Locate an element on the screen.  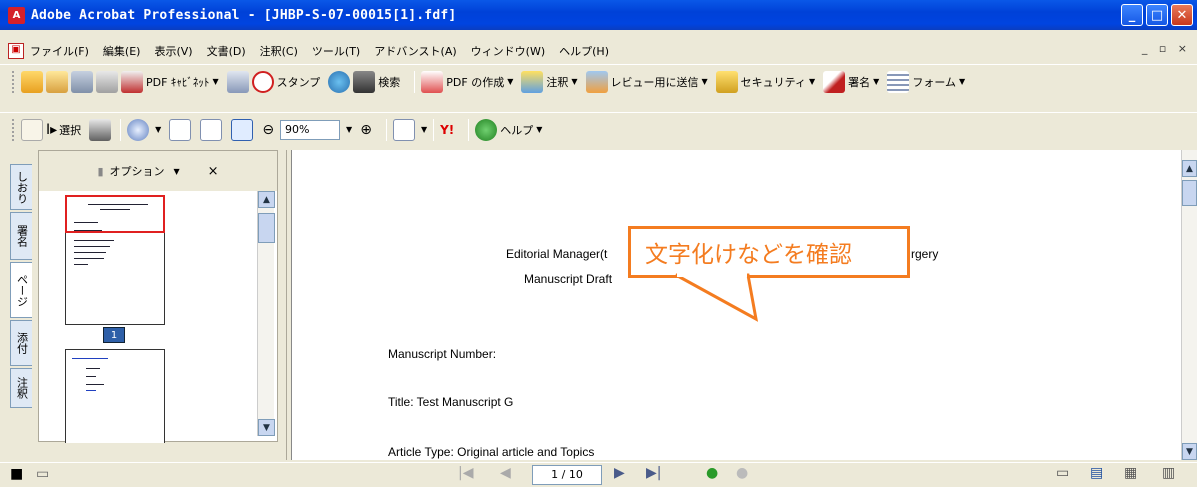
stamp-button: スタンプ is located at coordinates (285, 82).